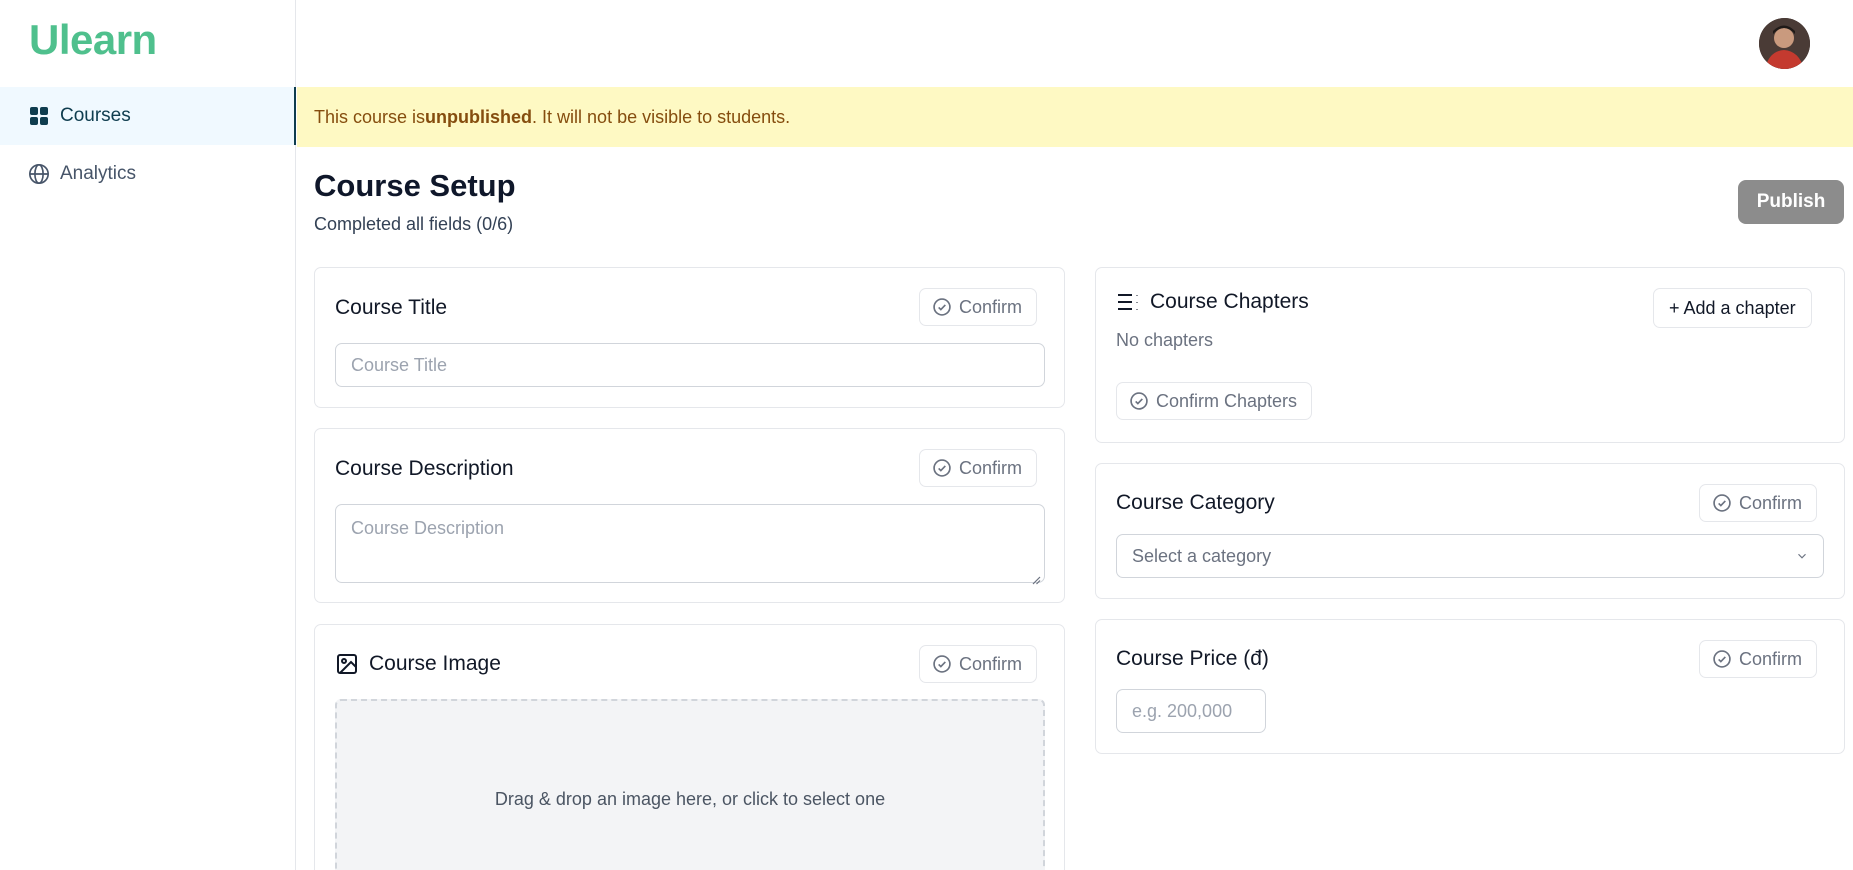  Describe the element at coordinates (1732, 308) in the screenshot. I see `add-chapter-button: + Add a chapter` at that location.